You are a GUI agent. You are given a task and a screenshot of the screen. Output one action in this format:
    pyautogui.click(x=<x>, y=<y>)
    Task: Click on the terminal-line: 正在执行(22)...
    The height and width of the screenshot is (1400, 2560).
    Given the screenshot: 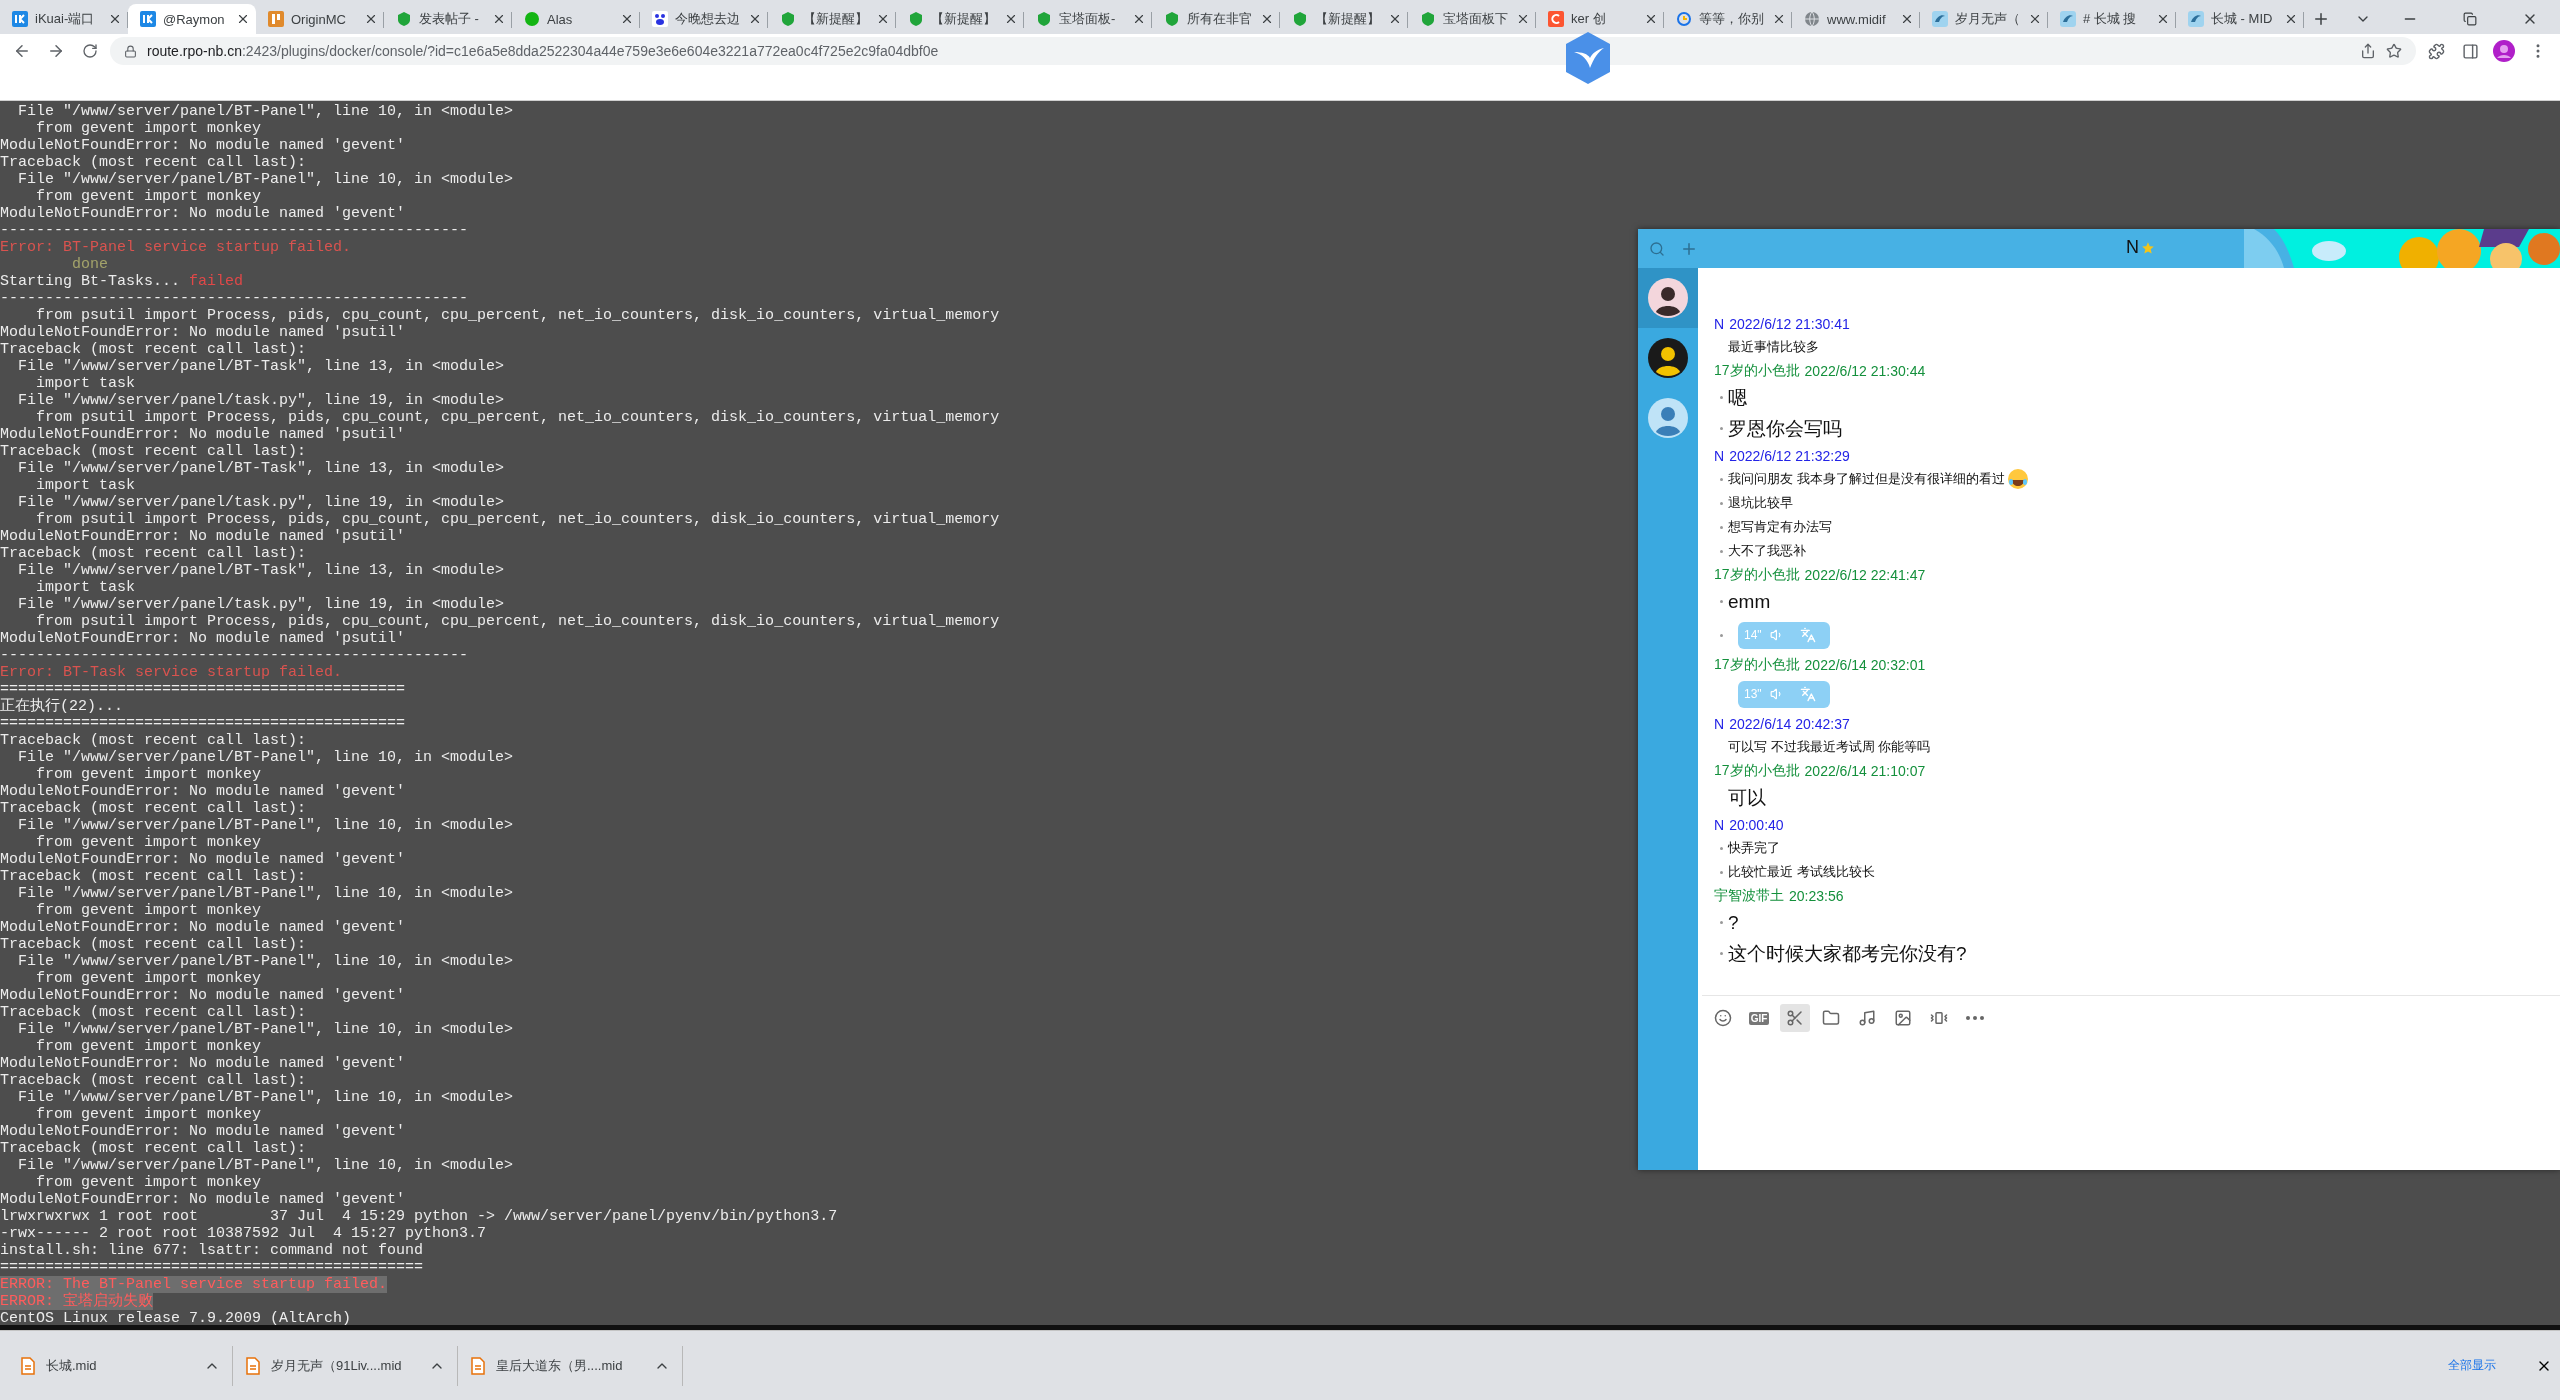 What is the action you would take?
    pyautogui.click(x=61, y=706)
    